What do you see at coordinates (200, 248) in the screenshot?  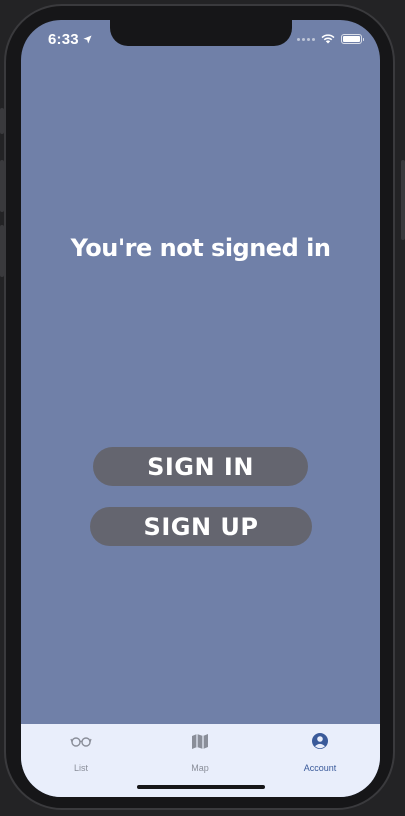 I see `signed-out-heading: You're not signed in` at bounding box center [200, 248].